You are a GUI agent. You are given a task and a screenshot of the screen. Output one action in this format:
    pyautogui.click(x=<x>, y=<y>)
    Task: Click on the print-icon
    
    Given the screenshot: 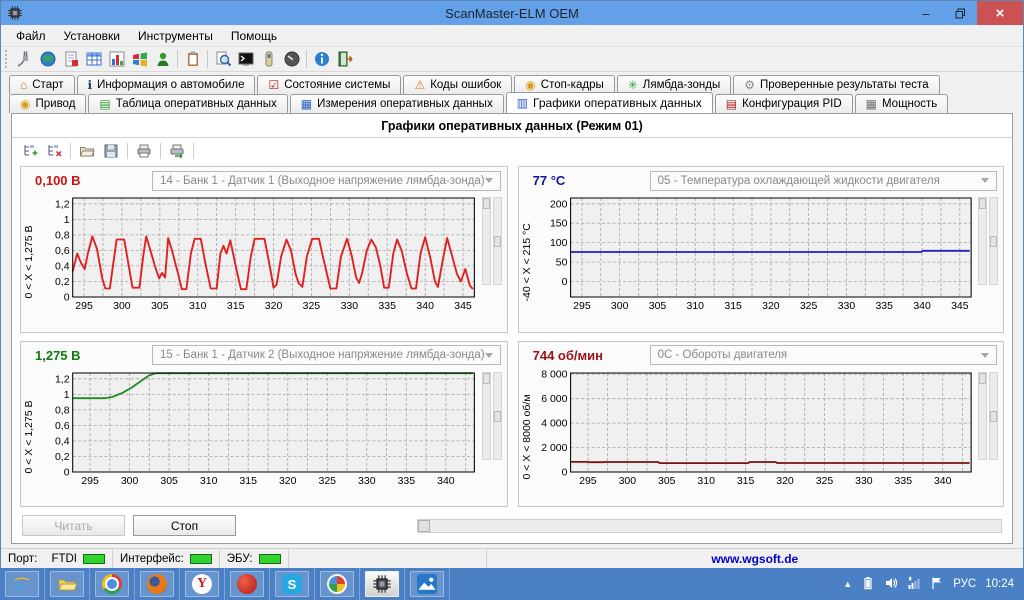 What is the action you would take?
    pyautogui.click(x=144, y=151)
    